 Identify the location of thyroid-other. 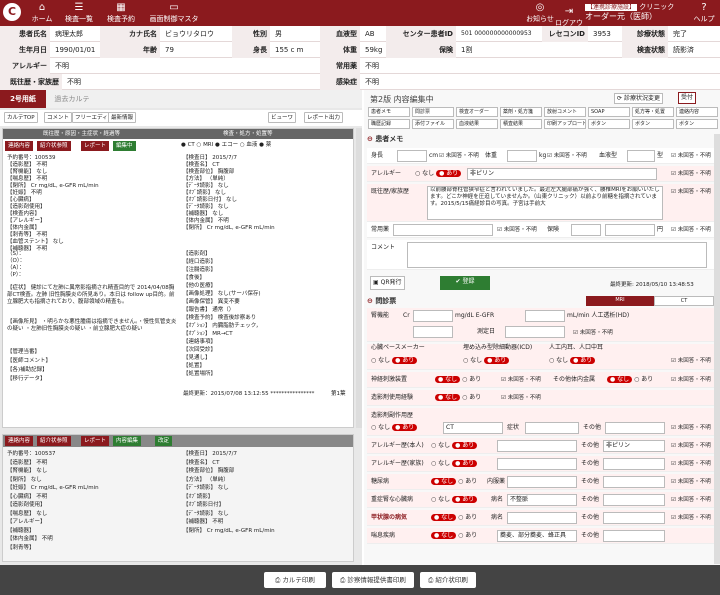
(634, 518).